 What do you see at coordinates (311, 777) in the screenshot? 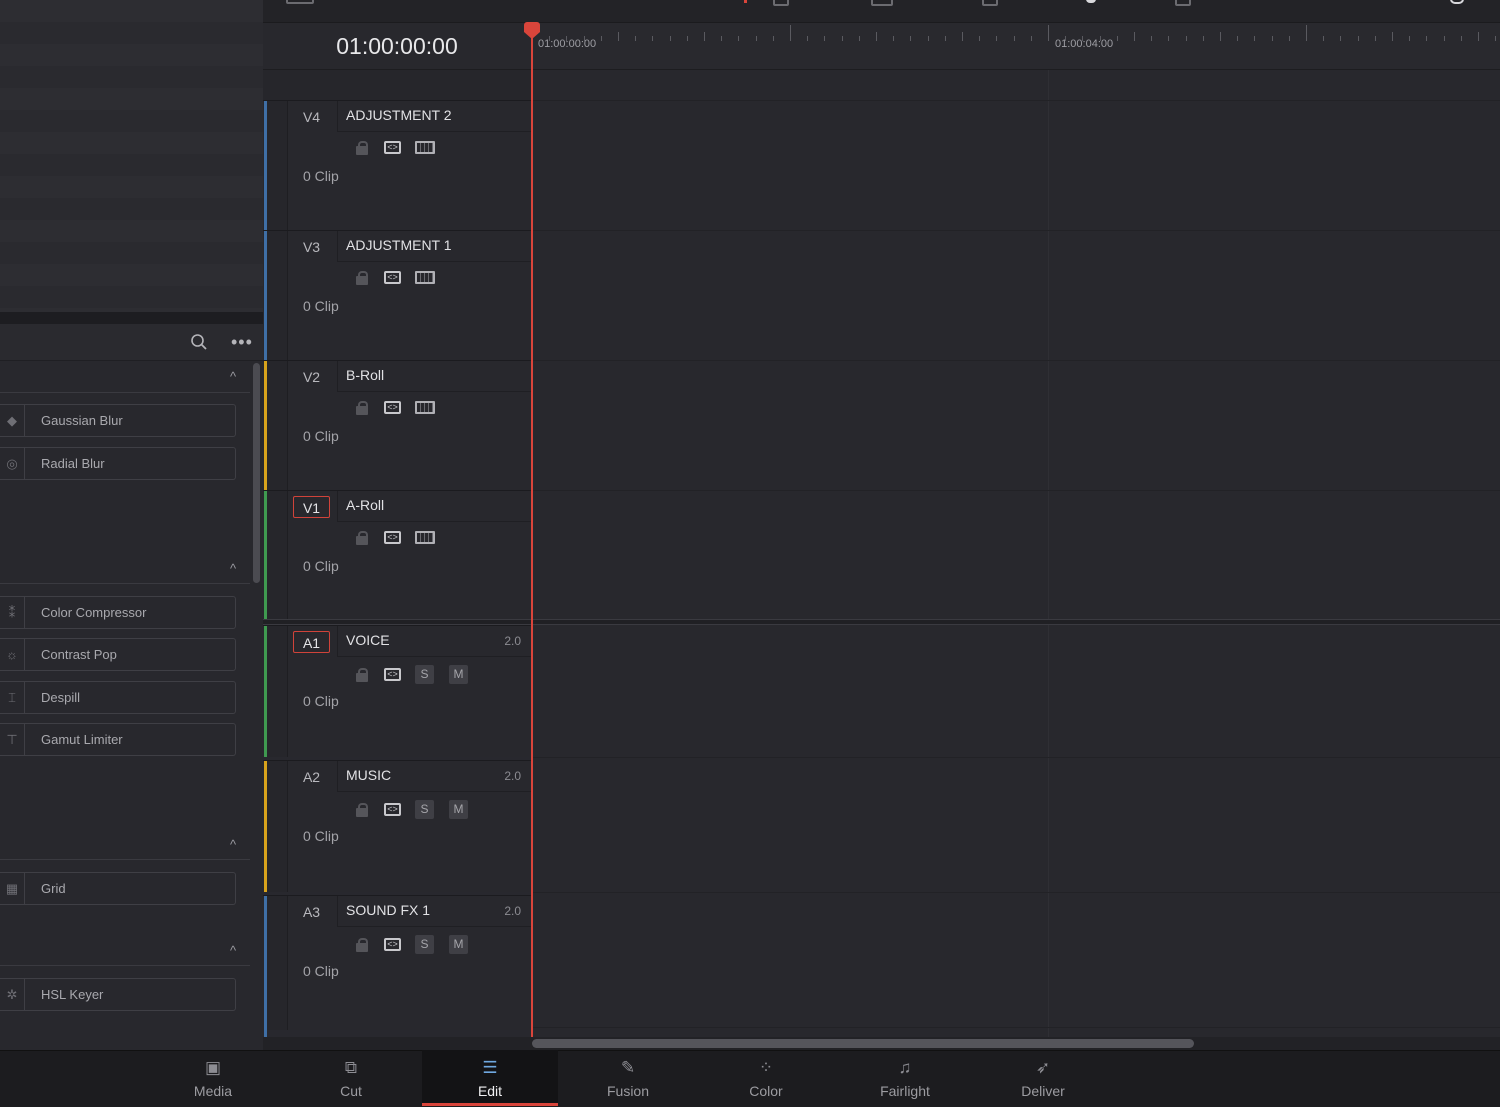
I see `track-id: A2` at bounding box center [311, 777].